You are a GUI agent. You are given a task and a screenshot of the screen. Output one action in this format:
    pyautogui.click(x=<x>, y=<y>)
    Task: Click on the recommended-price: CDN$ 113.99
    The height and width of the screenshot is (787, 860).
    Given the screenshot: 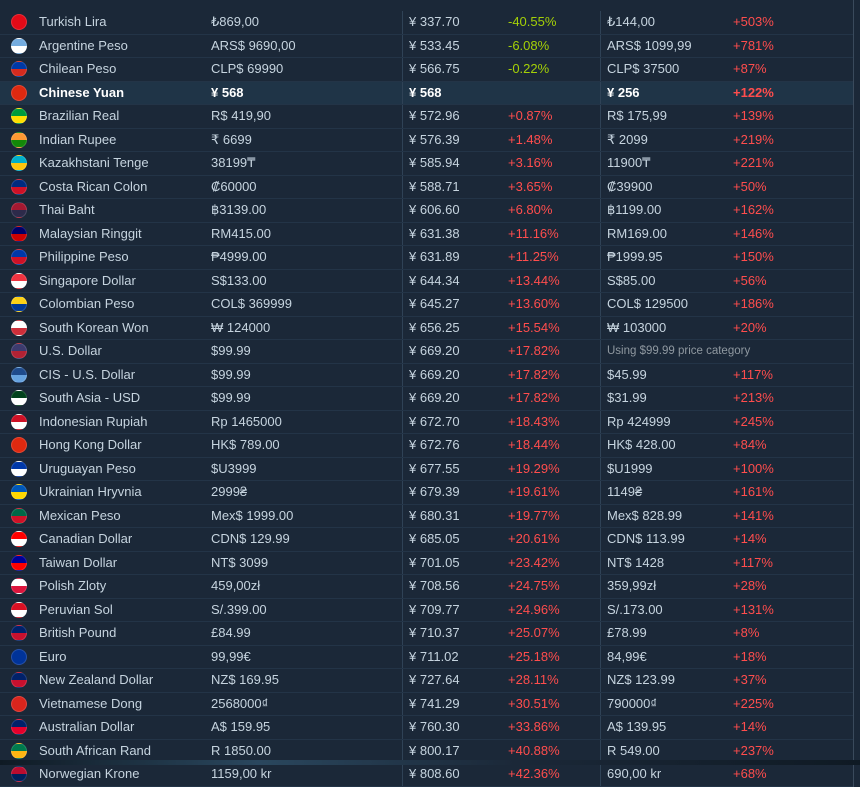 What is the action you would take?
    pyautogui.click(x=646, y=538)
    